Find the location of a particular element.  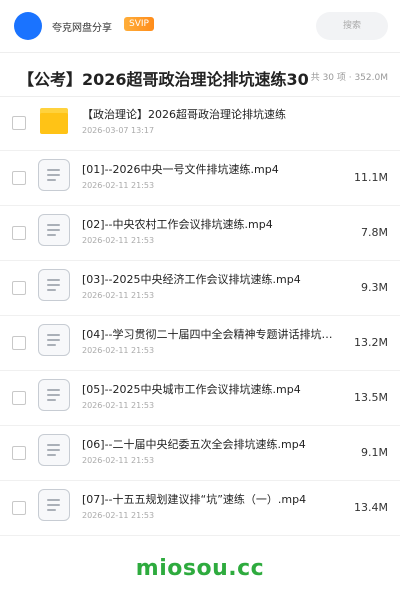

file-name: 【政治理论】2026超哥政治理论排坑速练 is located at coordinates (184, 114).